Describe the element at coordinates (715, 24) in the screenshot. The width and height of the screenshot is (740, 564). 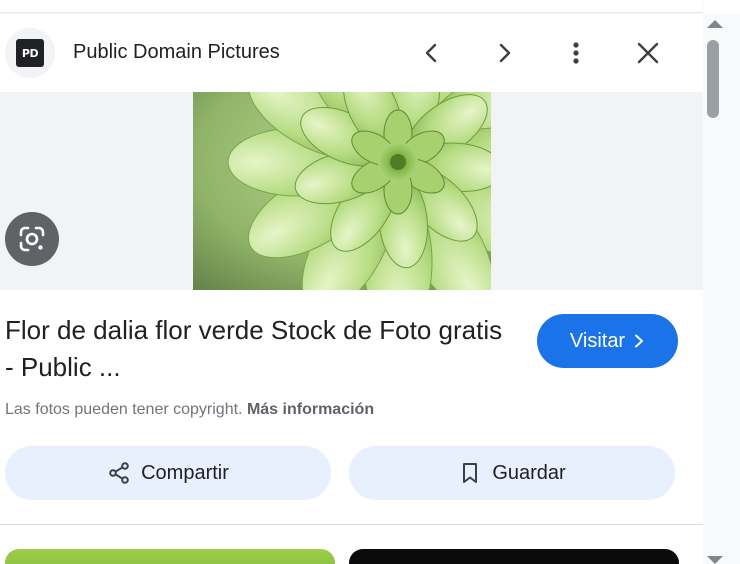
I see `scroll-up-arrow` at that location.